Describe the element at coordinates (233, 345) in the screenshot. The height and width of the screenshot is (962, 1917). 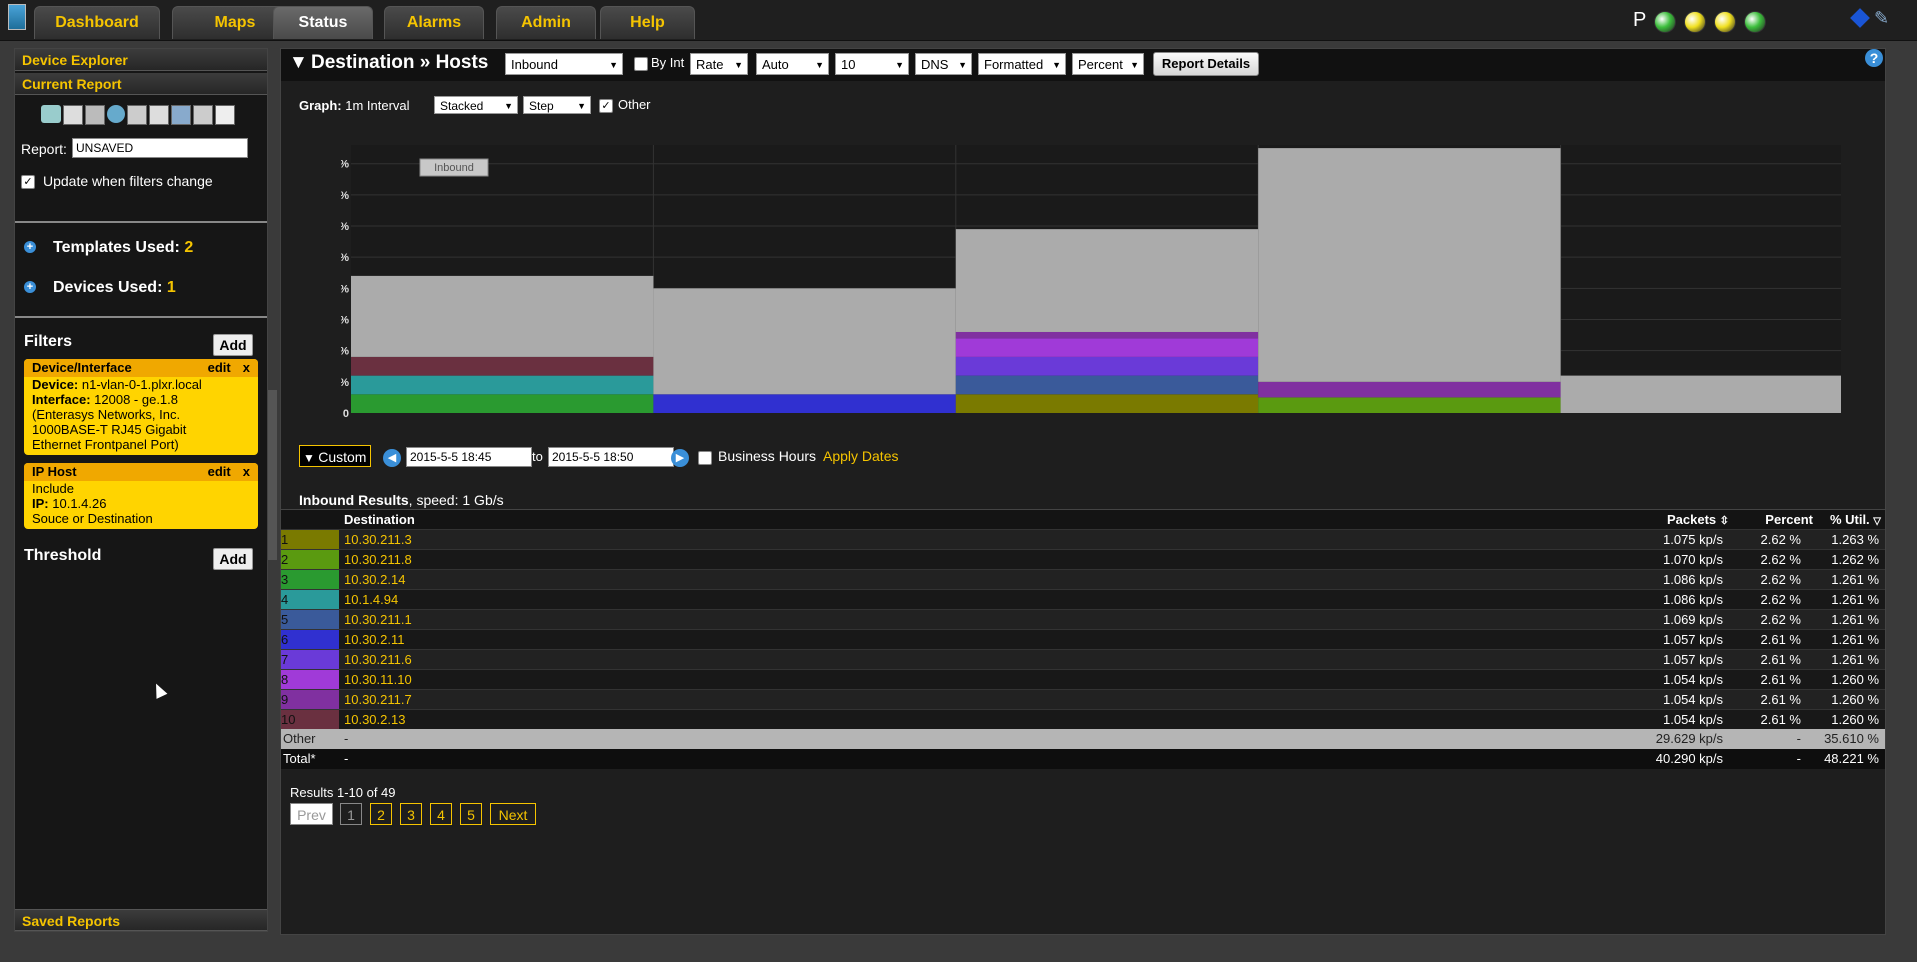
I see `add-filter-button: Add` at that location.